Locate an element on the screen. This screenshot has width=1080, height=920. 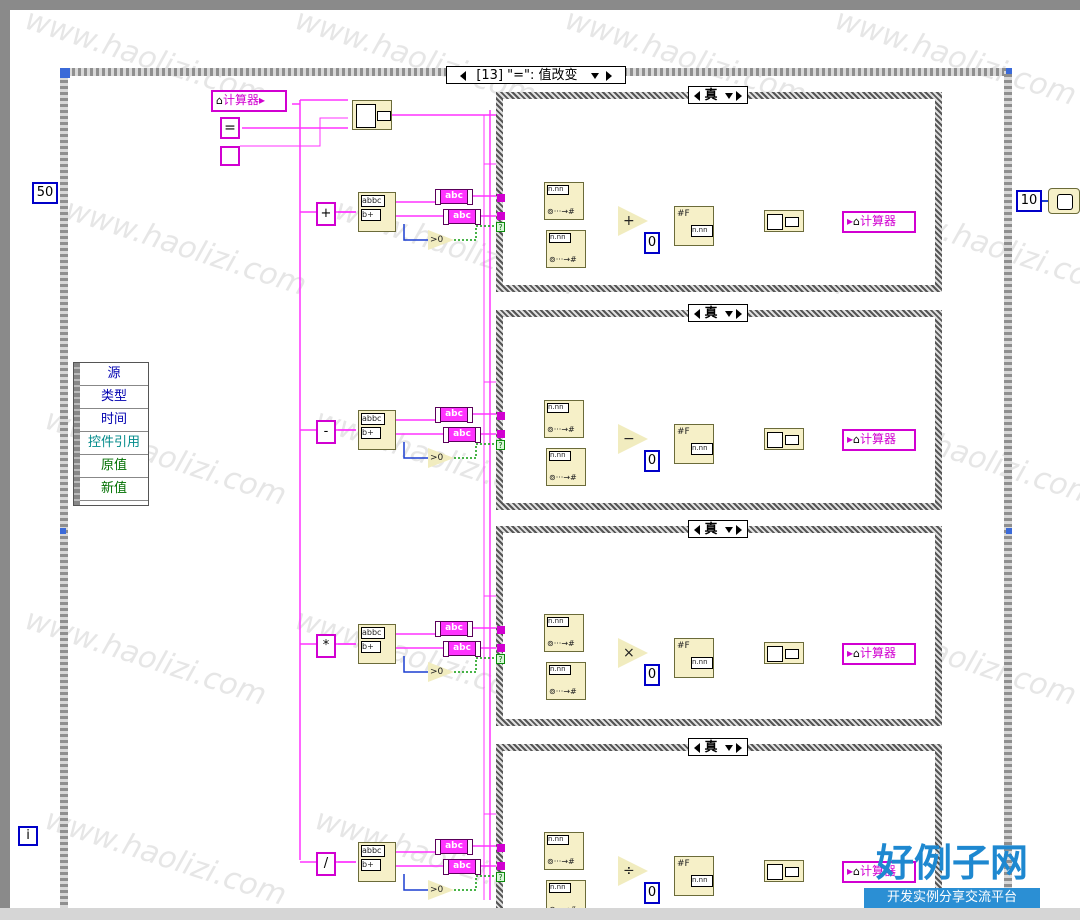
timer-wire is located at coordinates (1045, 201).